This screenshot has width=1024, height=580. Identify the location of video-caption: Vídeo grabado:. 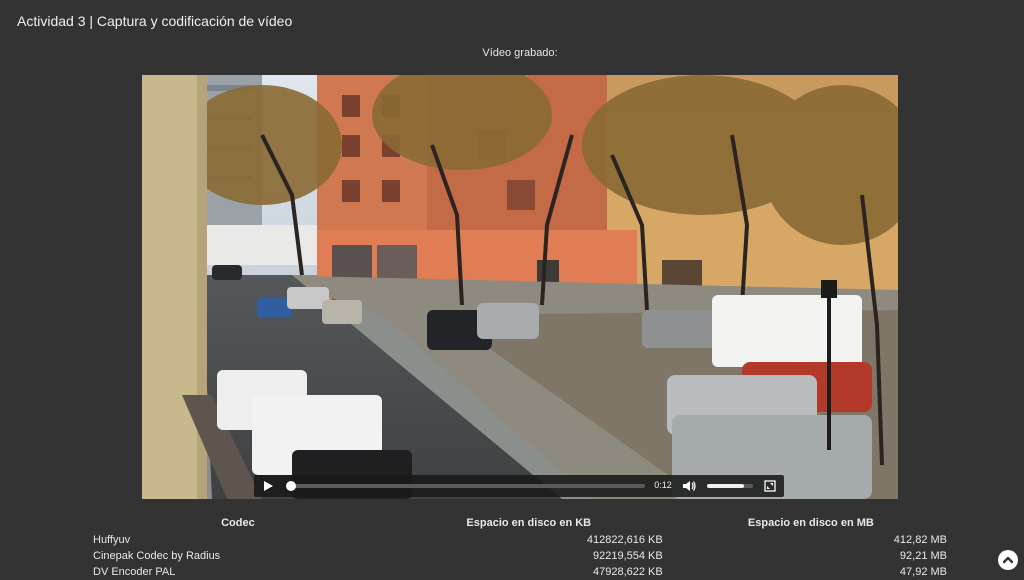
(520, 53).